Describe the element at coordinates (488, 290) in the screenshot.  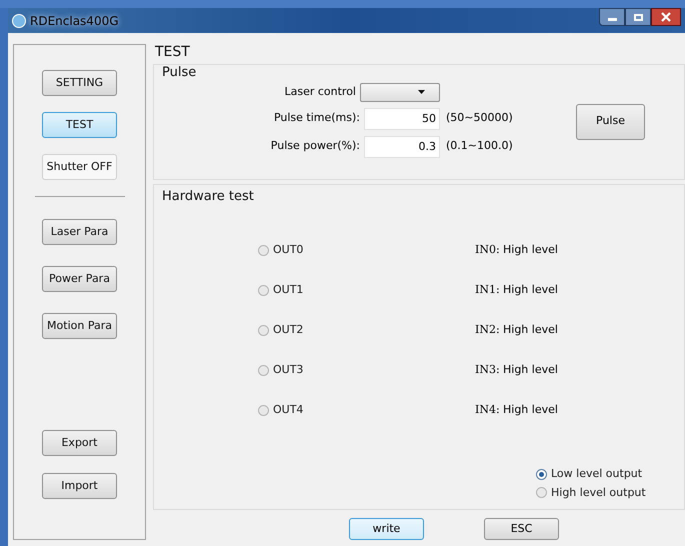
I see `input-label: IN1:` at that location.